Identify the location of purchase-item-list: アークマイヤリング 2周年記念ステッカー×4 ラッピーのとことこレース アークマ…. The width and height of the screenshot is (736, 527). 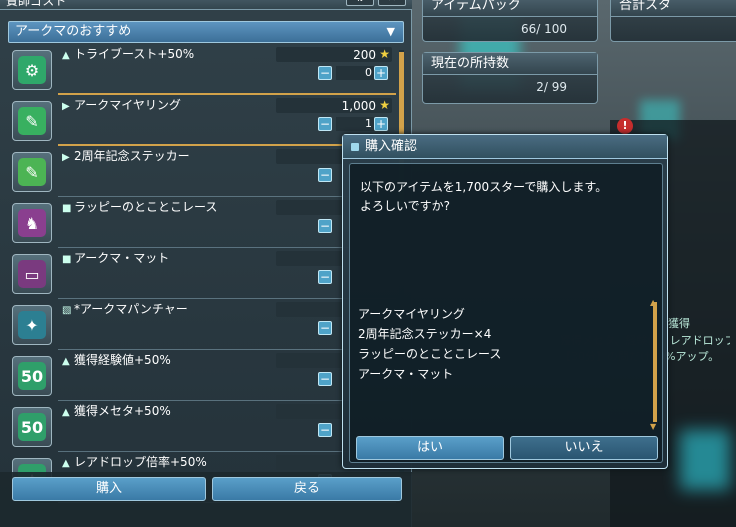
(502, 344).